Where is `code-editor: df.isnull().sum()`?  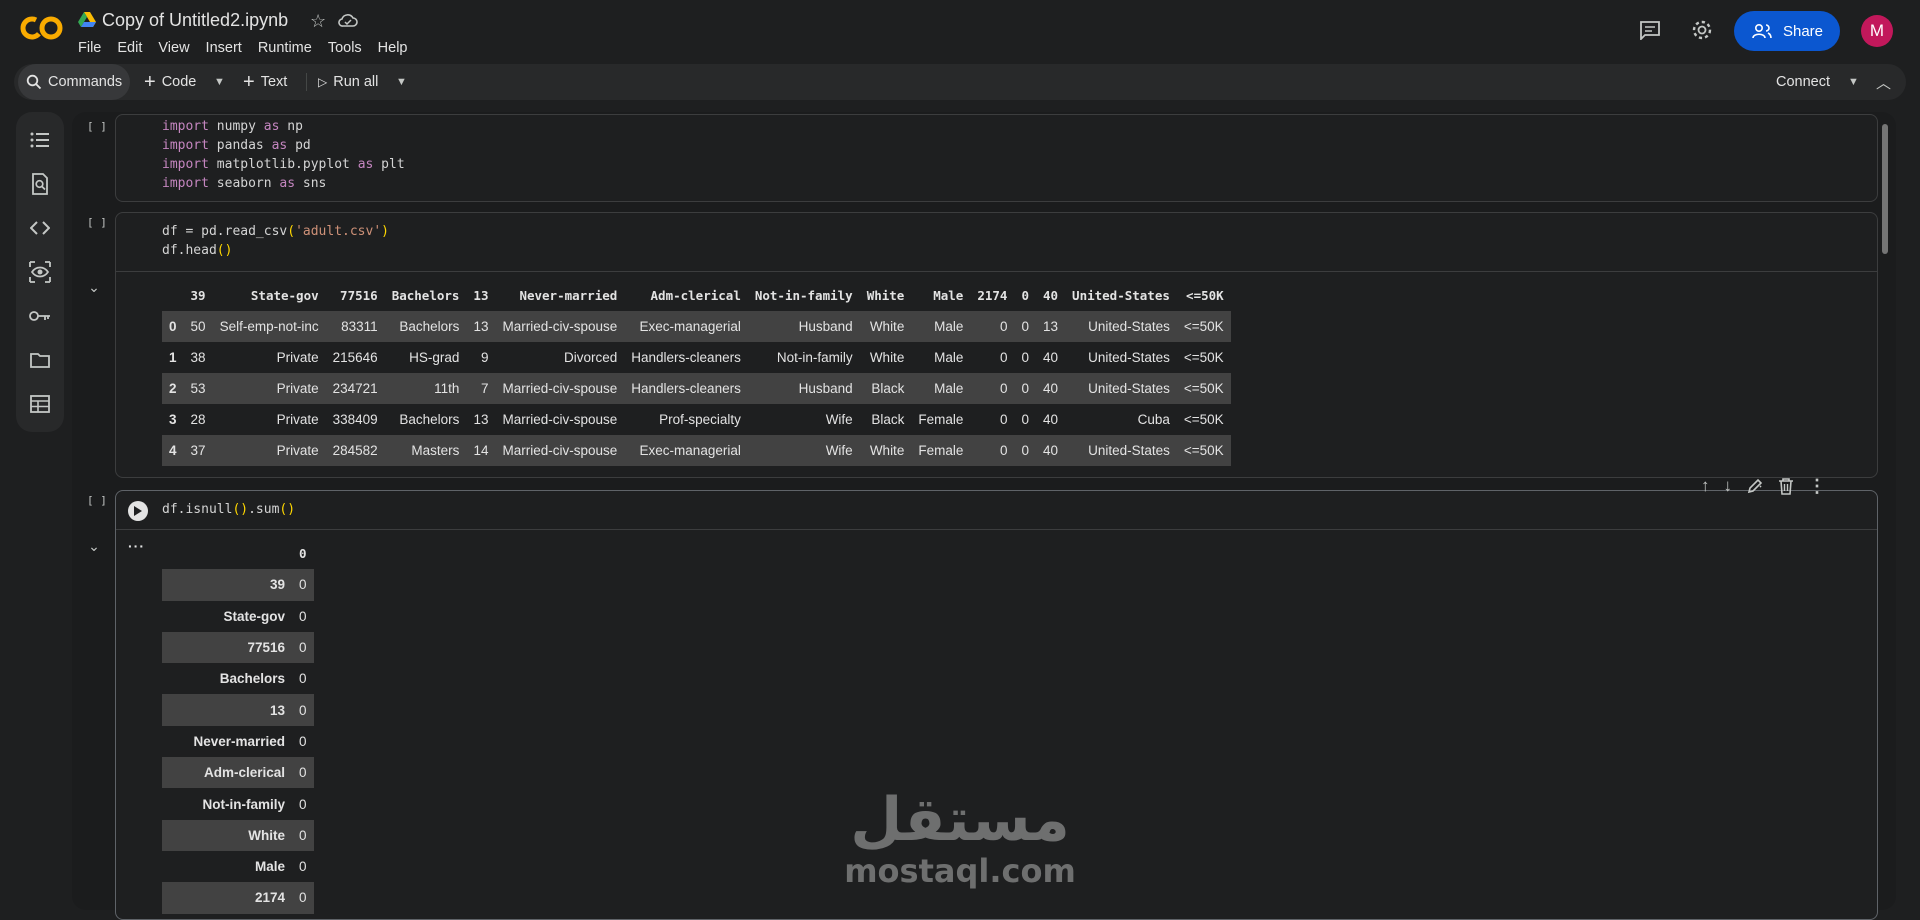
code-editor: df.isnull().sum() is located at coordinates (228, 509).